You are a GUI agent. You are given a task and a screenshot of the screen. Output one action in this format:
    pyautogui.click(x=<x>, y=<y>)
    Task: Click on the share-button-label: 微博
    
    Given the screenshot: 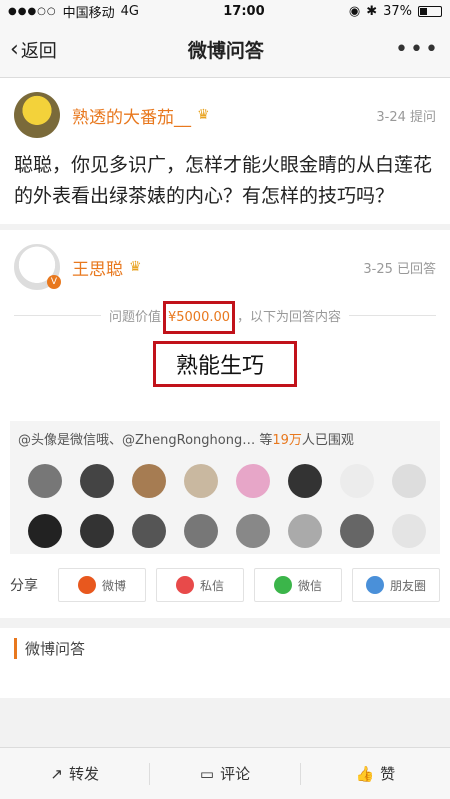 What is the action you would take?
    pyautogui.click(x=113, y=585)
    